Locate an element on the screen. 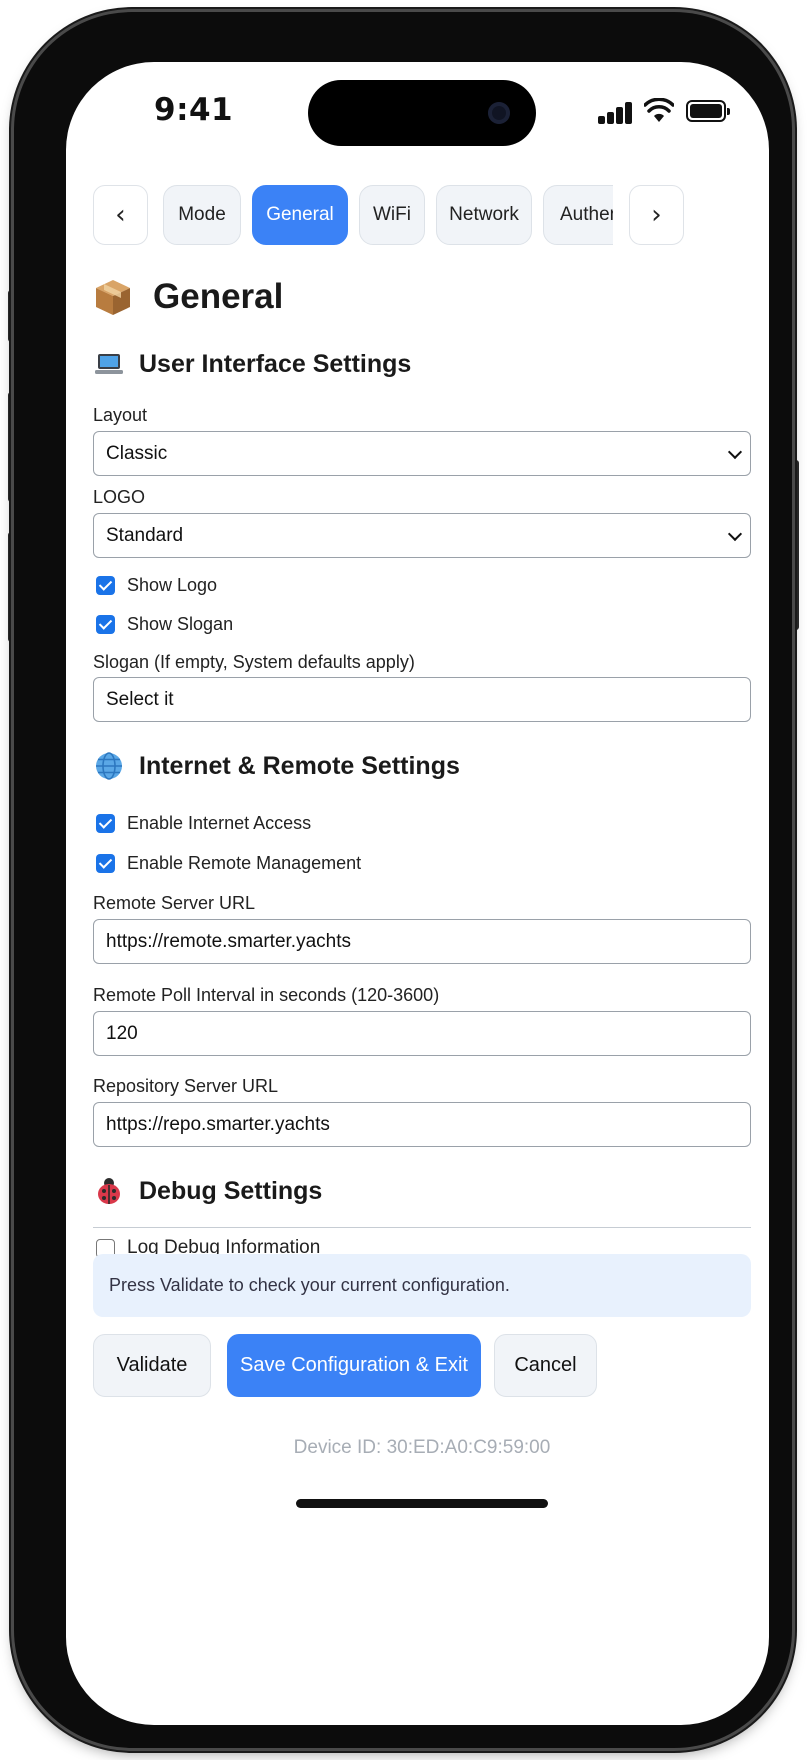 The image size is (807, 1760). page-title-row: General is located at coordinates (188, 297).